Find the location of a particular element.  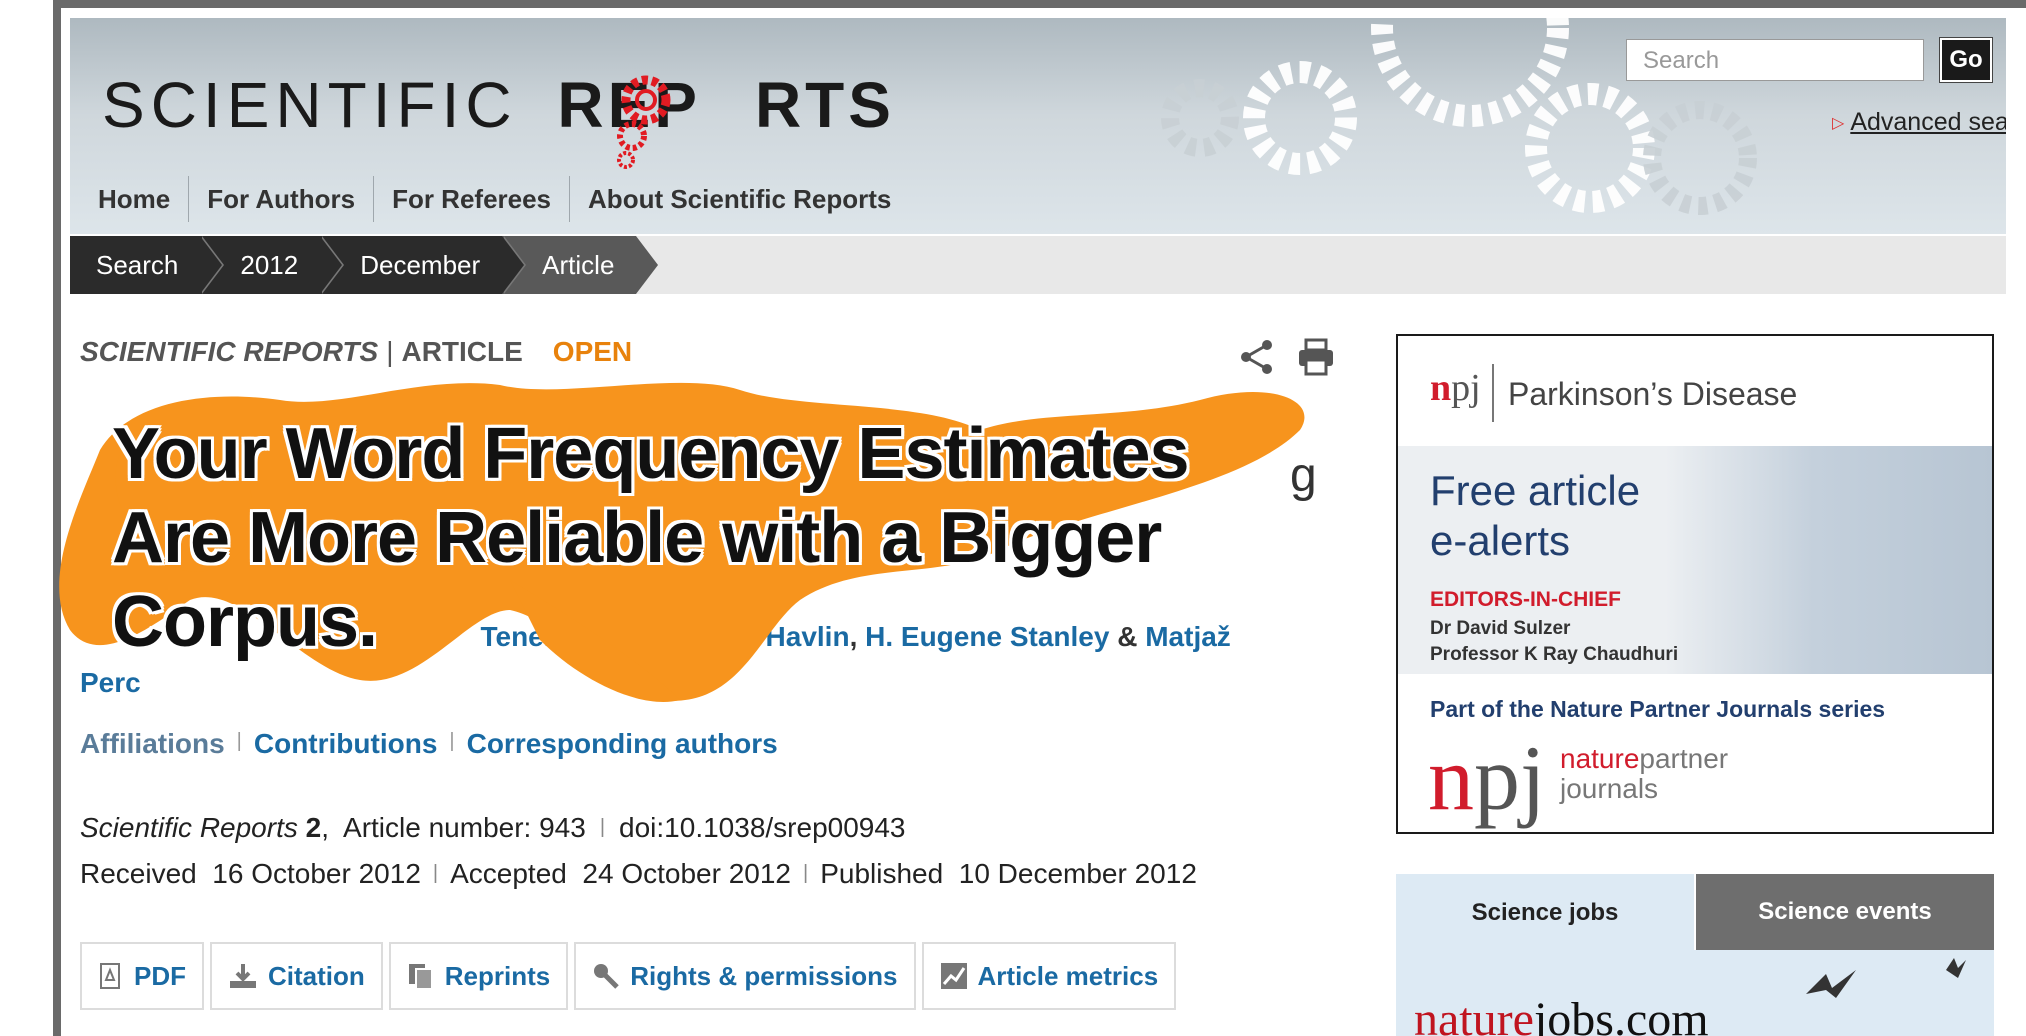

pdf-button: PDF is located at coordinates (142, 976).